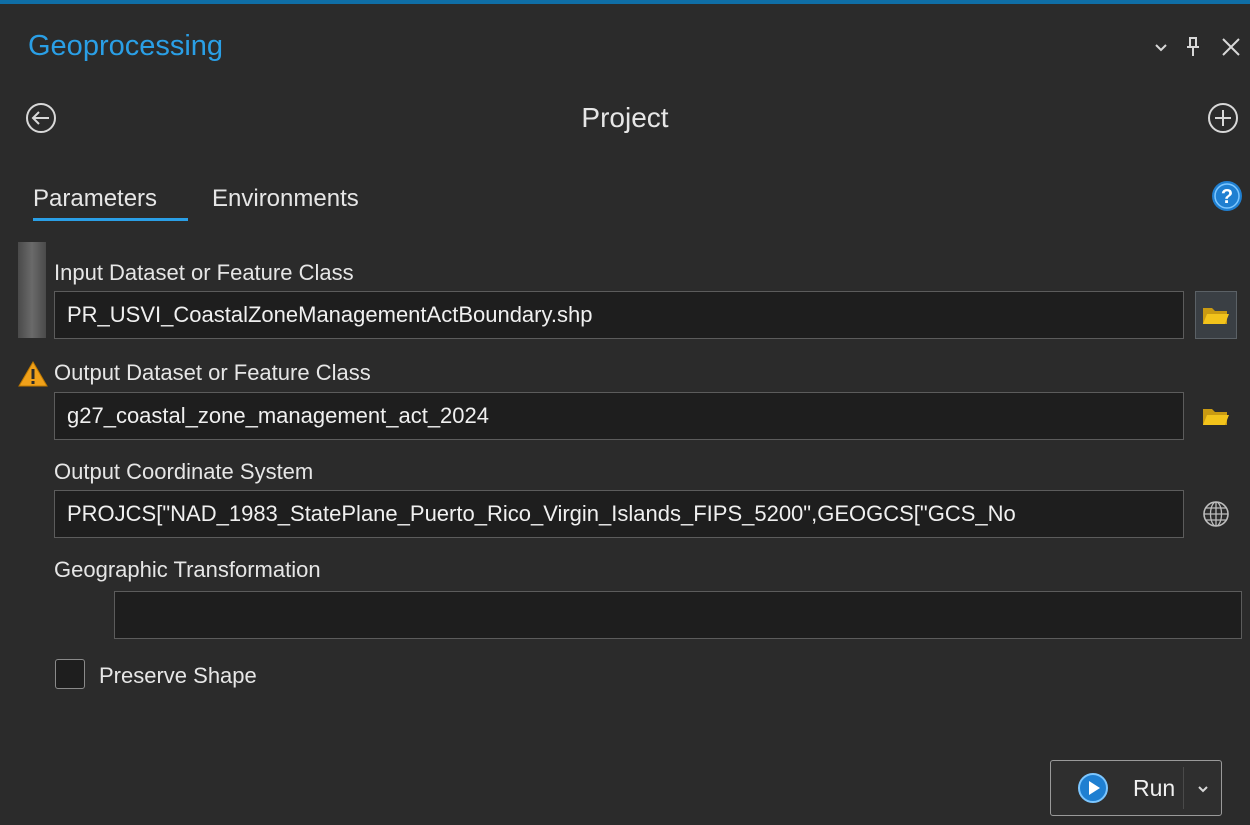 The height and width of the screenshot is (825, 1250). Describe the element at coordinates (1093, 788) in the screenshot. I see `play-icon` at that location.